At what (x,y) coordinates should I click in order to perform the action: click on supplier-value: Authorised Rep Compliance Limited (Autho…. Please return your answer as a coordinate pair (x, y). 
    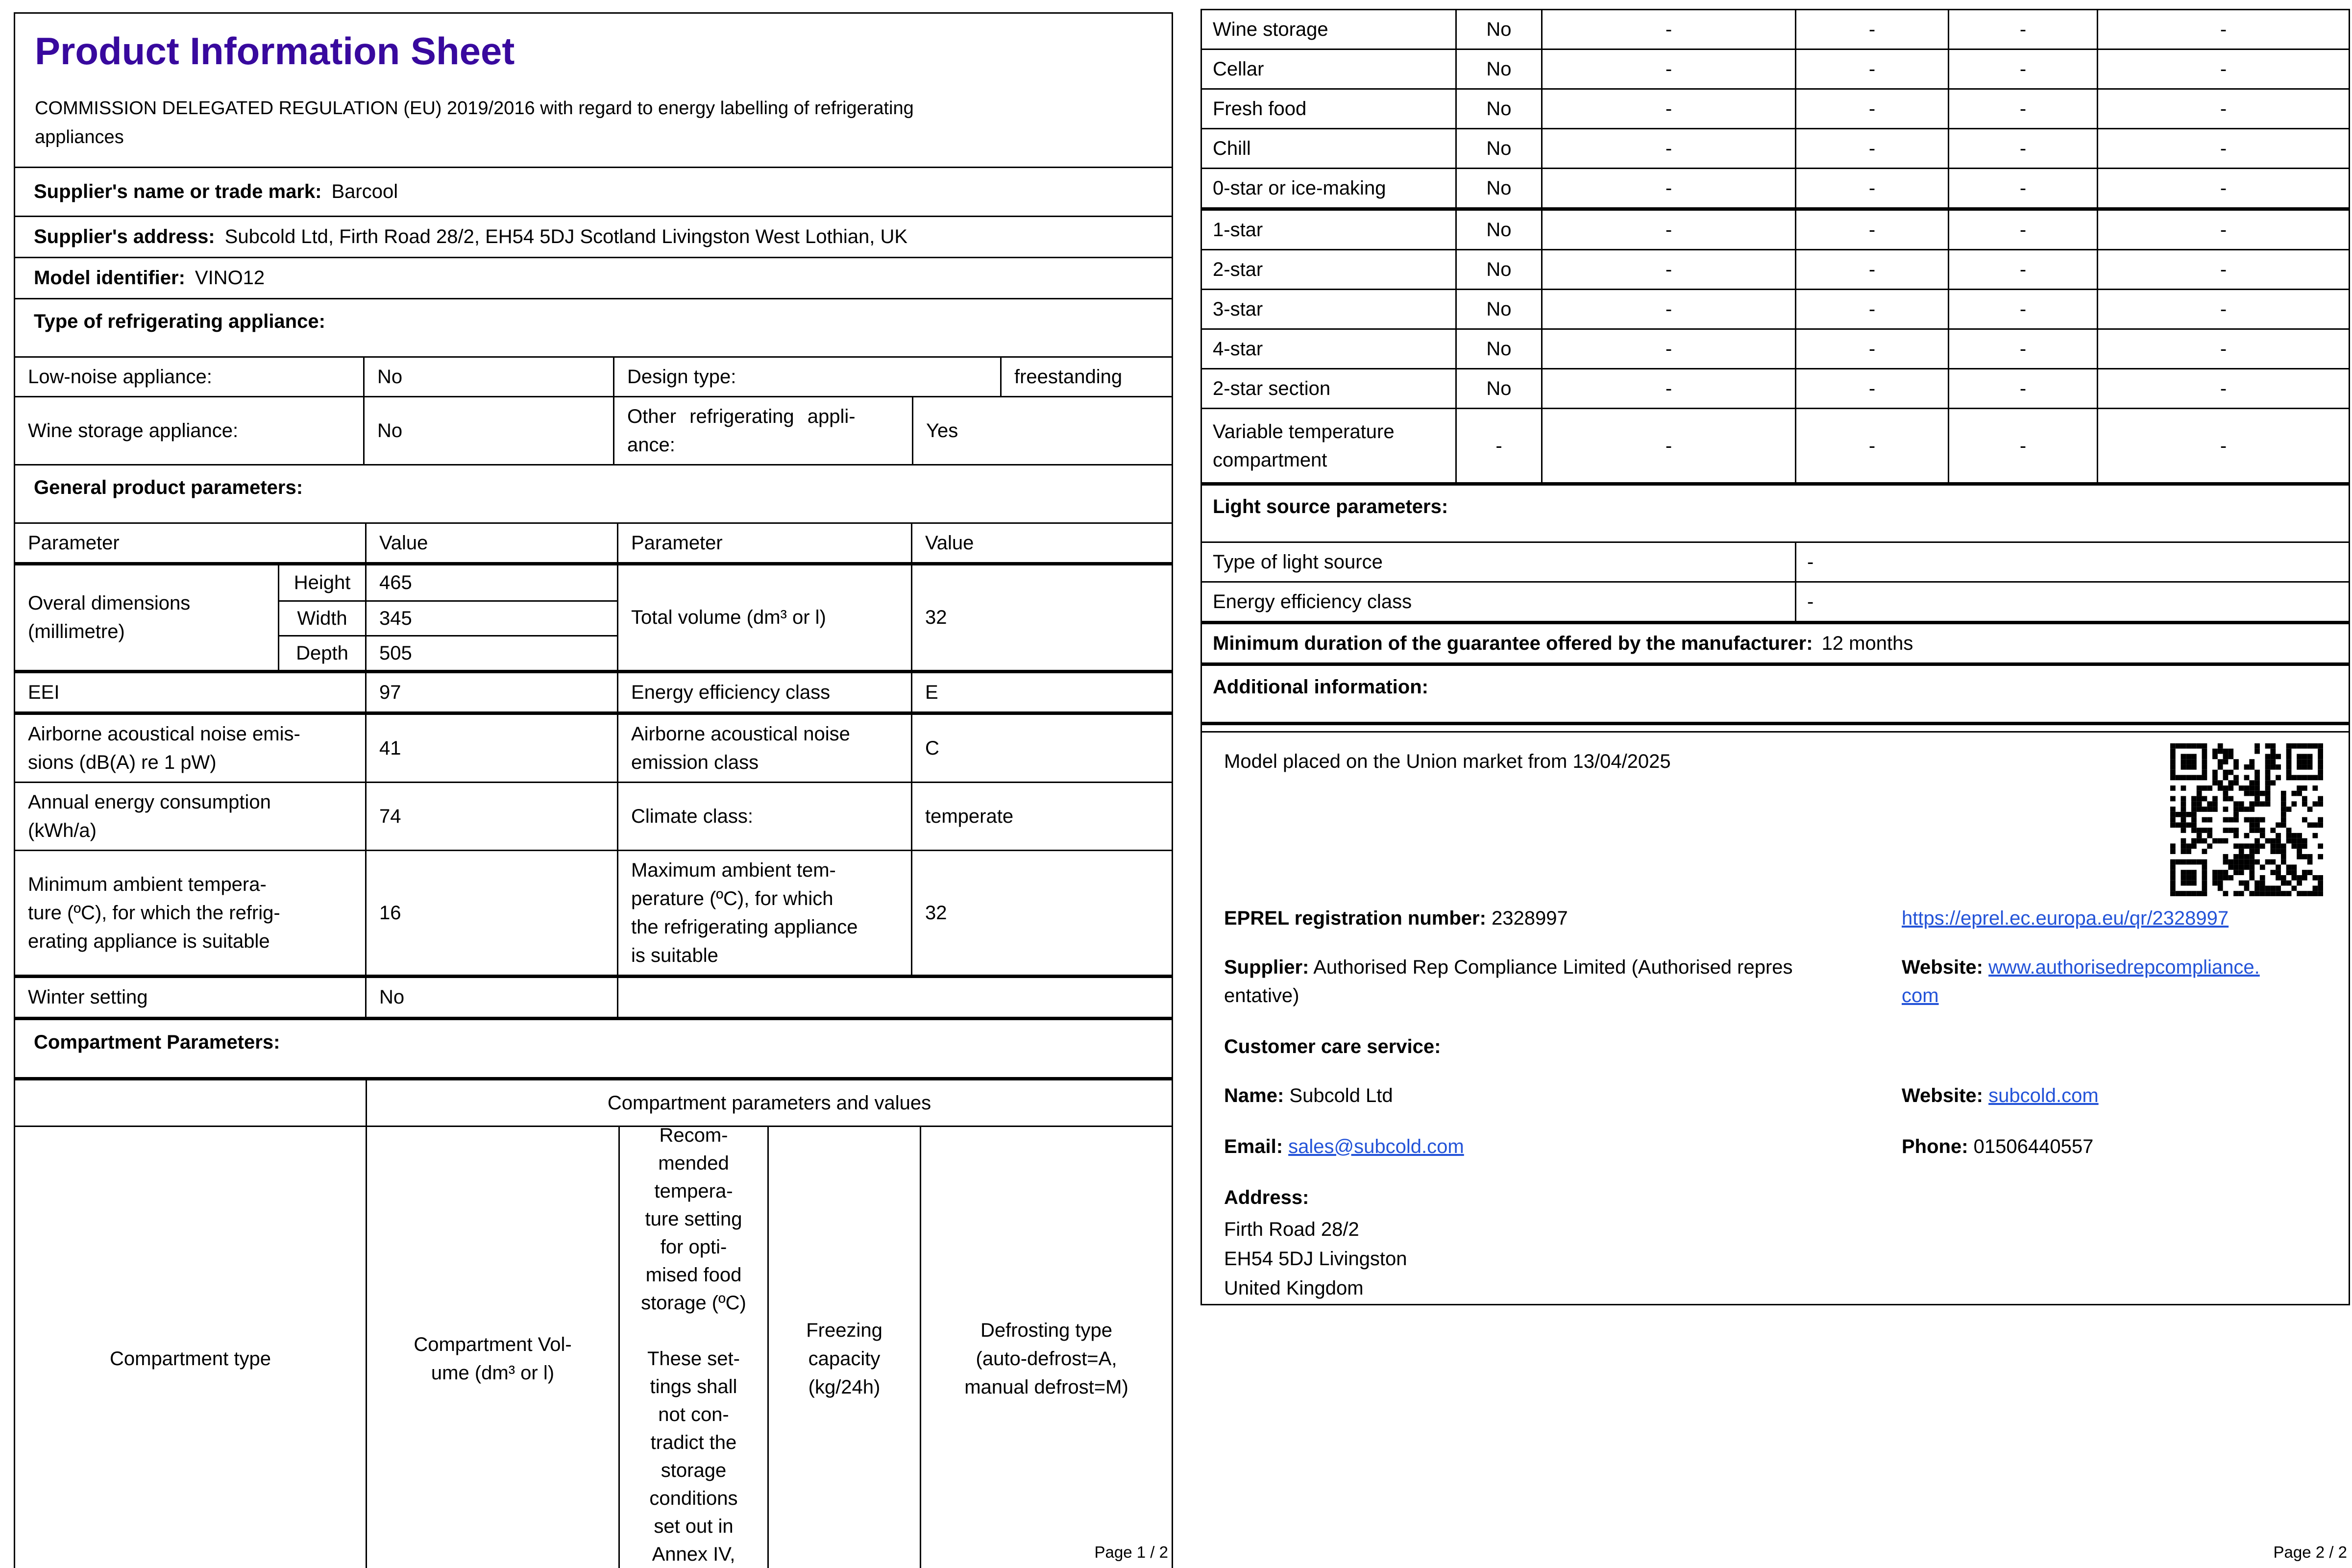
    Looking at the image, I should click on (1508, 981).